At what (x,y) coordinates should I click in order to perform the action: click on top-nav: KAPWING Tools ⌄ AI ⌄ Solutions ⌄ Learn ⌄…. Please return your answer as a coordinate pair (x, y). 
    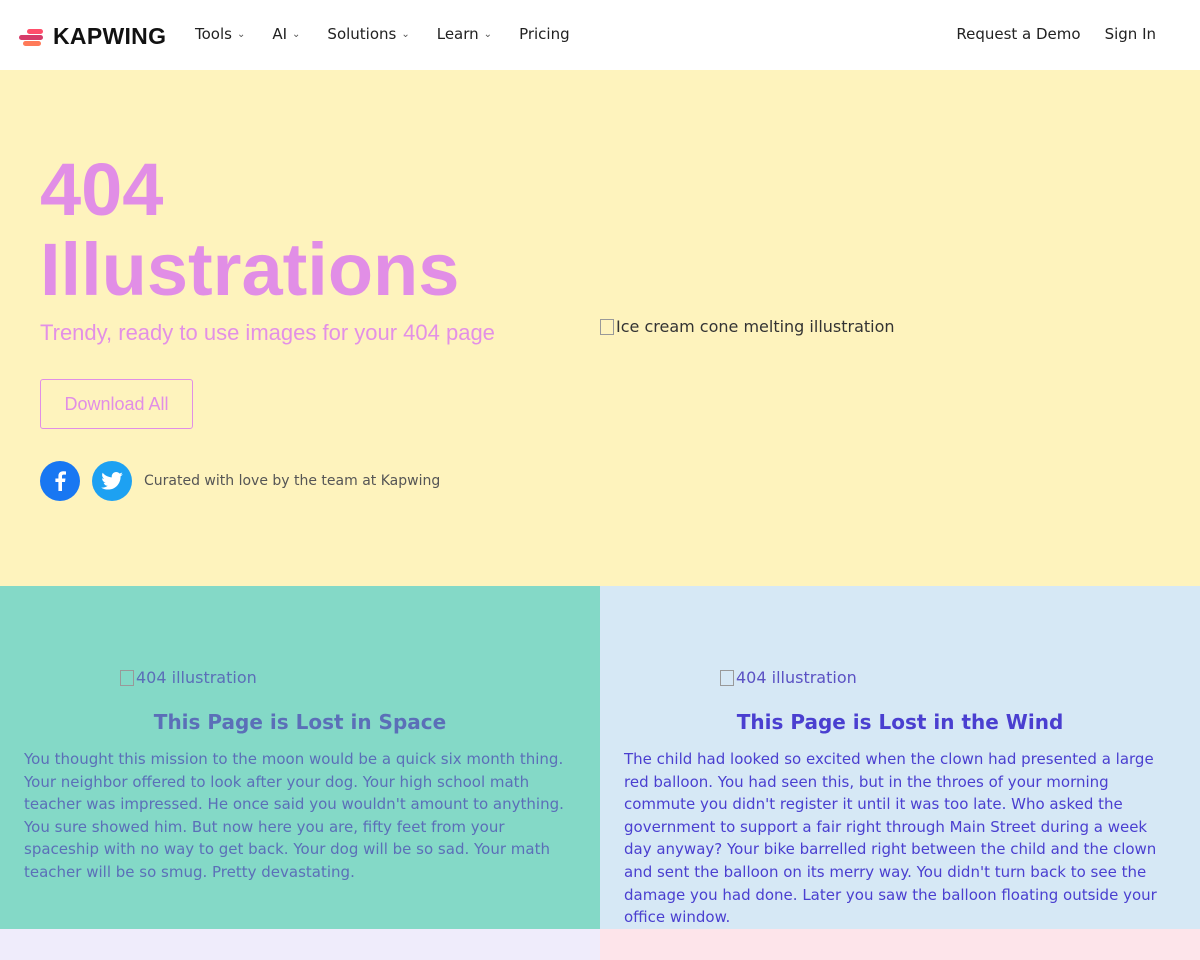
    Looking at the image, I should click on (600, 35).